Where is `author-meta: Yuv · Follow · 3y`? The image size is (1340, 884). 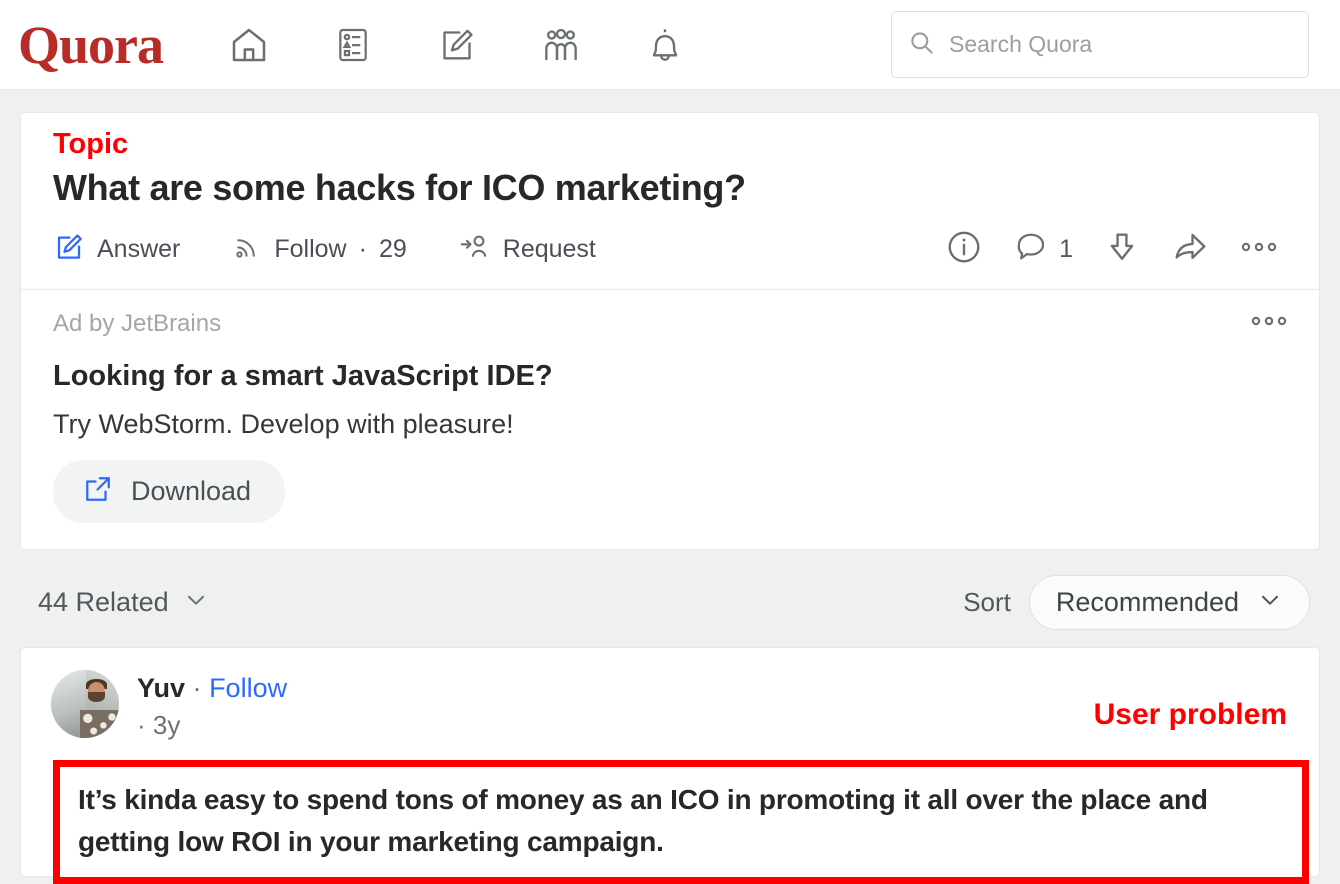
author-meta: Yuv · Follow · 3y is located at coordinates (212, 705).